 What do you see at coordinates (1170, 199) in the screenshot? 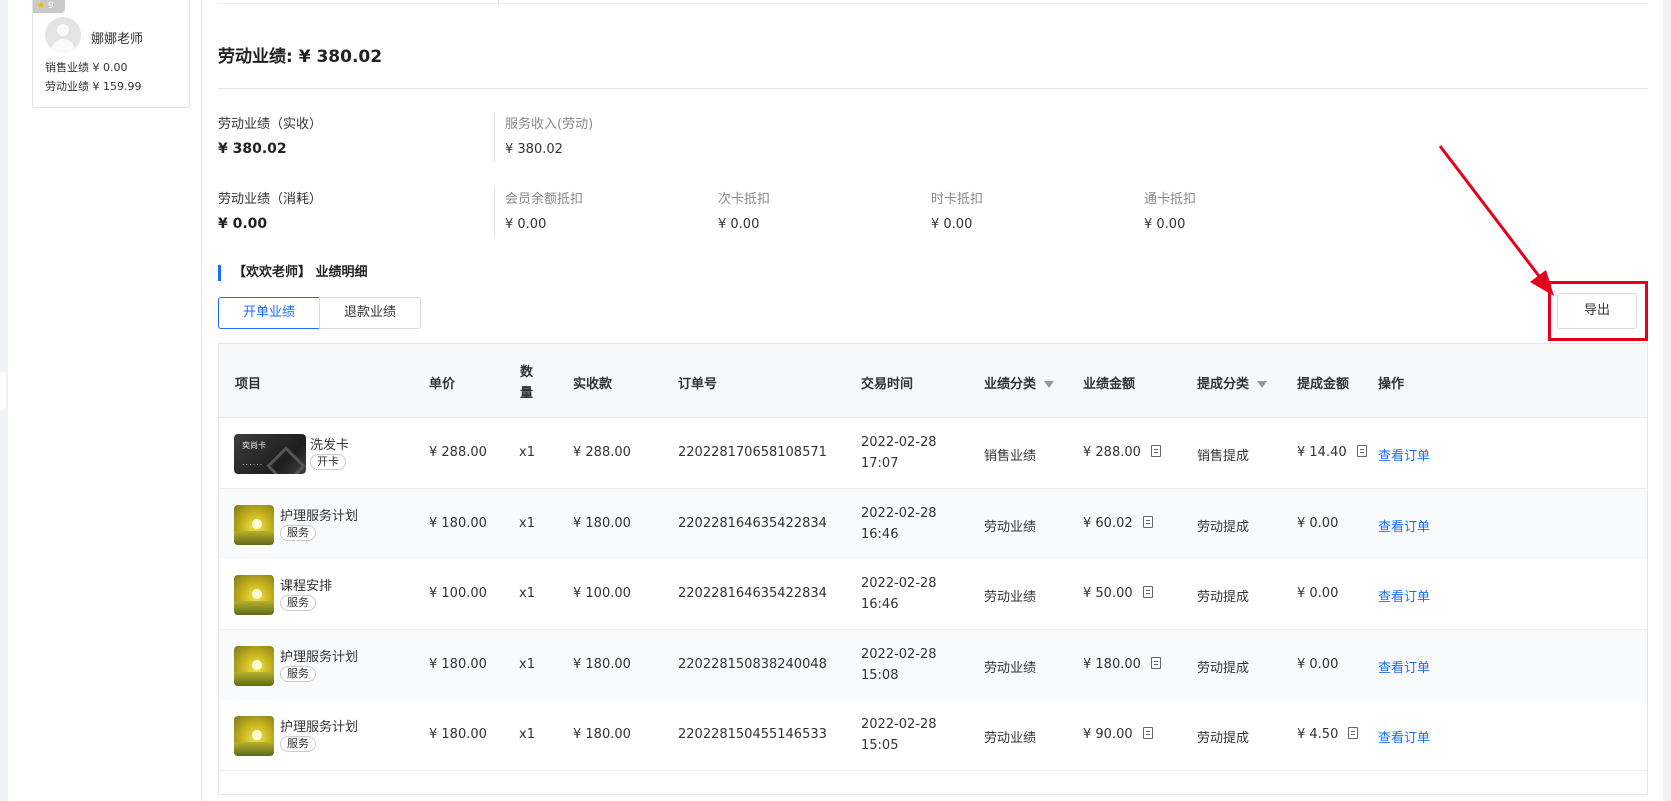
I see `general-card-label: 通卡抵扣` at bounding box center [1170, 199].